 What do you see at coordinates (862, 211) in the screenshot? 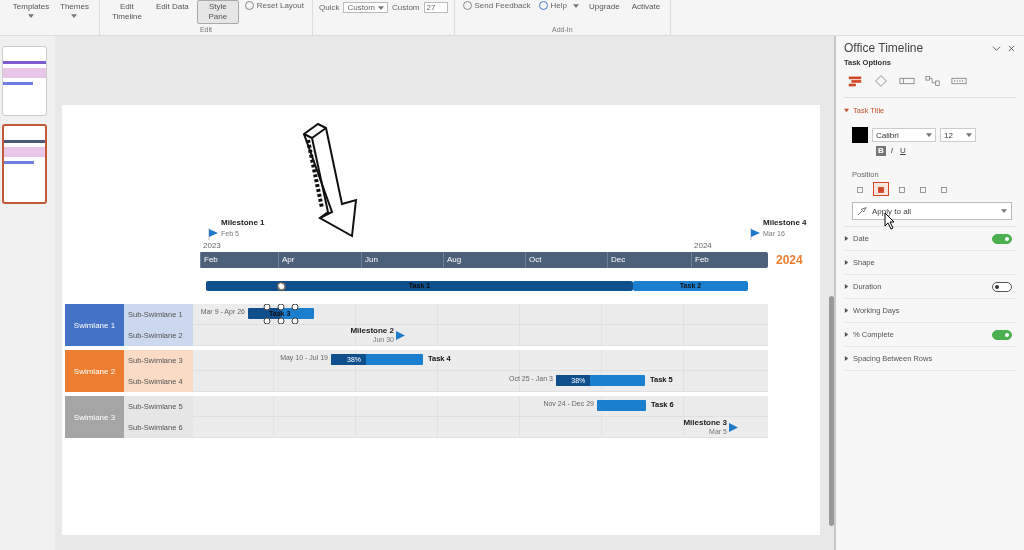
I see `brush-icon` at bounding box center [862, 211].